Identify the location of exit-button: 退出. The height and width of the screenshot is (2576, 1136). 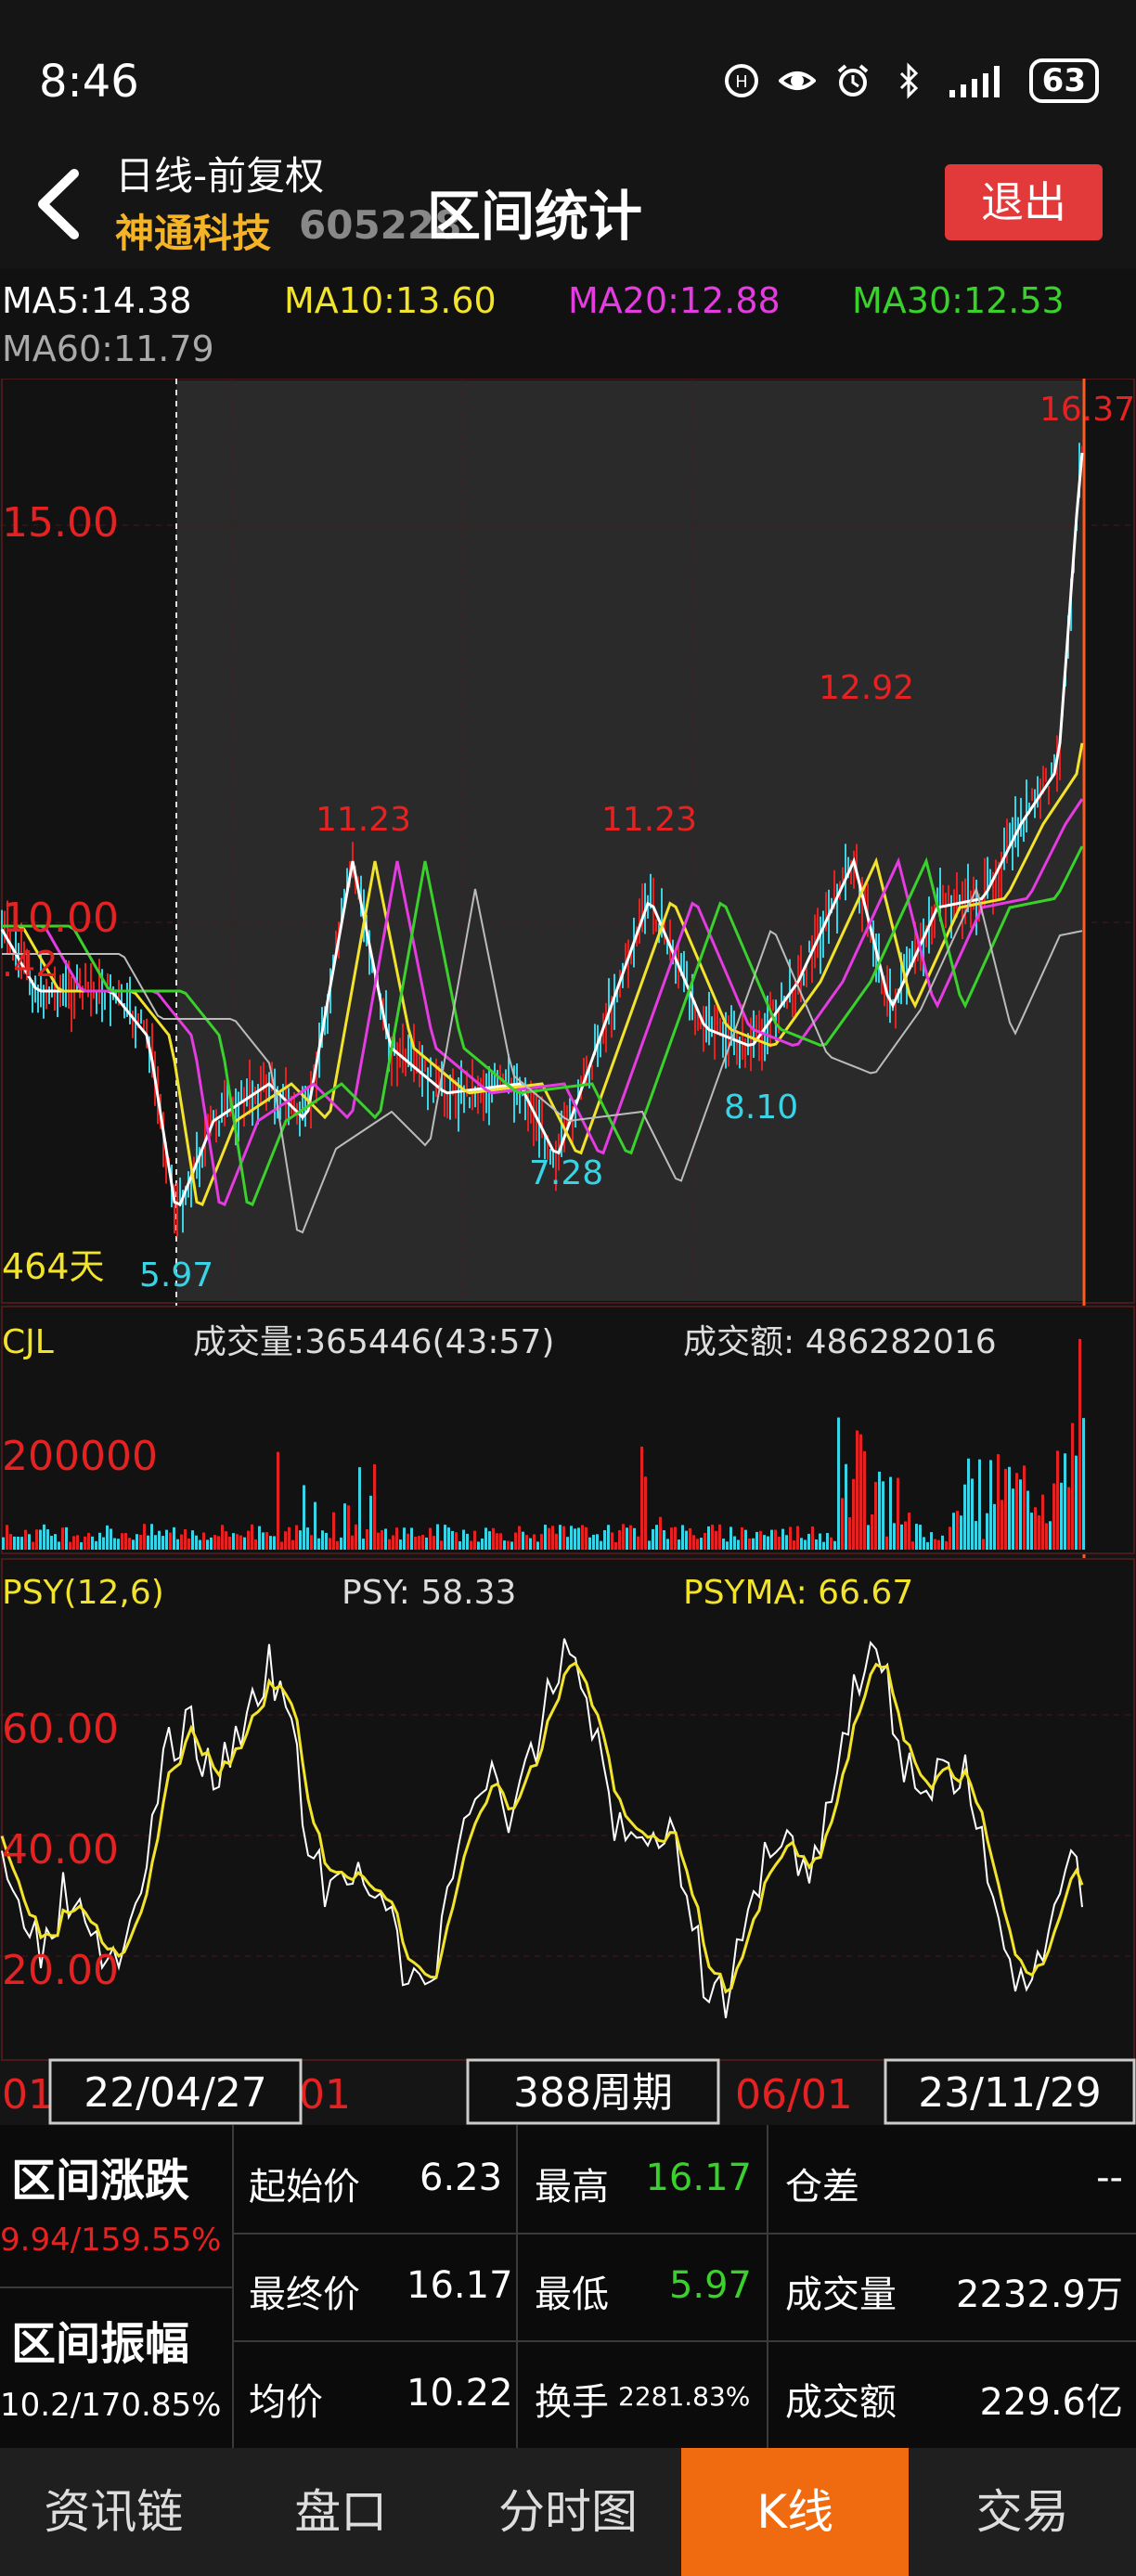
(1024, 202).